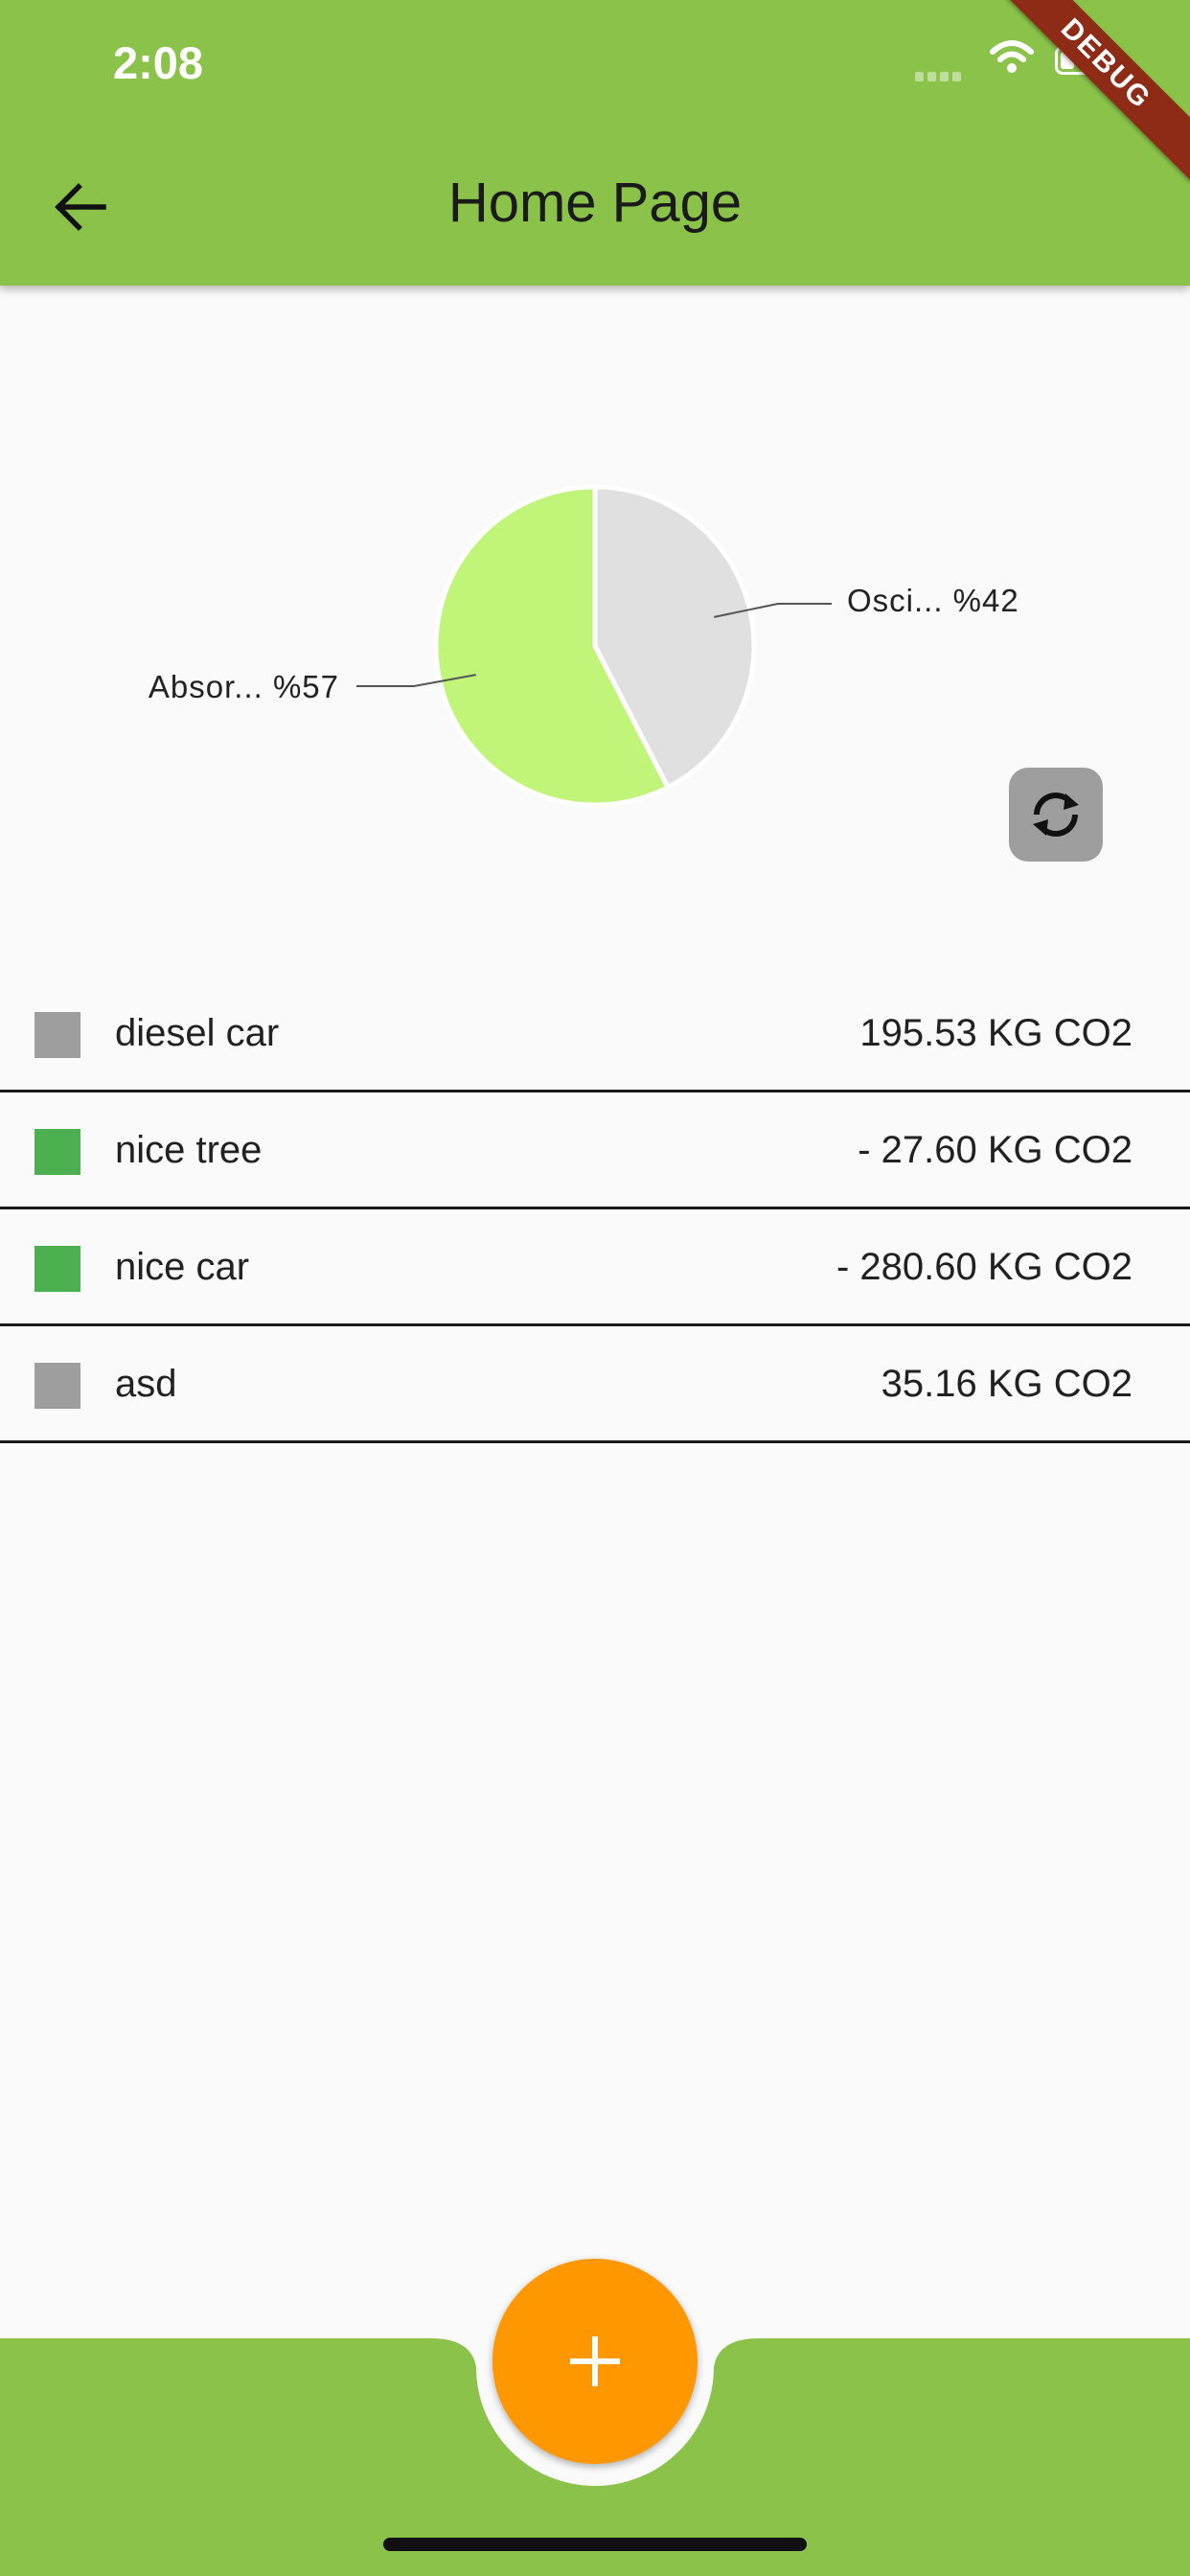 The height and width of the screenshot is (2576, 1190). Describe the element at coordinates (984, 1267) in the screenshot. I see `entry-value: - 280.60 KG CO2` at that location.